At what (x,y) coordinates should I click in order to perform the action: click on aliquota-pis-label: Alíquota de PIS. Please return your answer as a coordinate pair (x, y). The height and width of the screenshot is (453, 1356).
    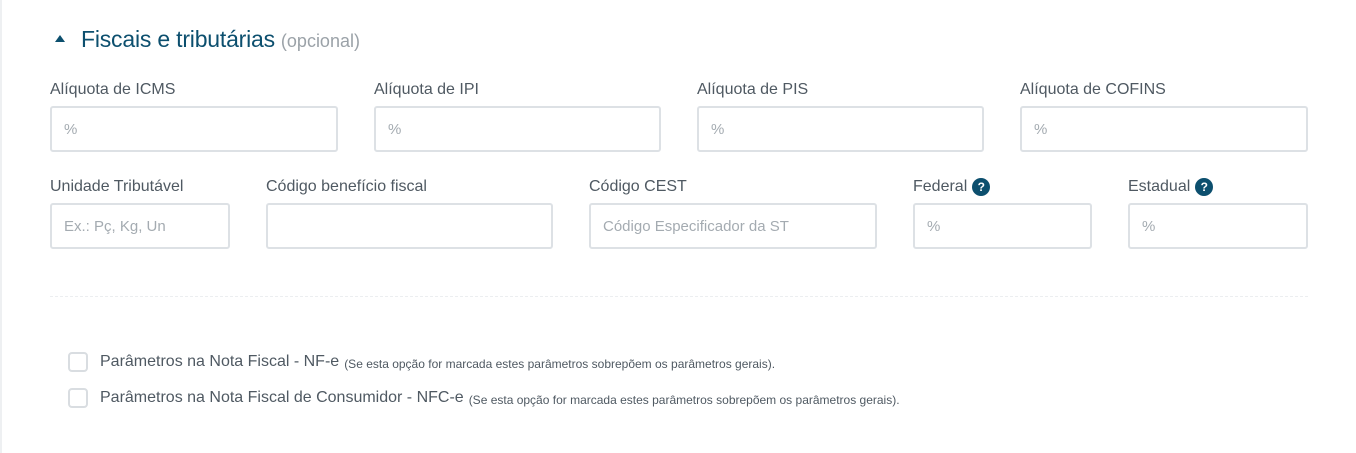
    Looking at the image, I should click on (753, 89).